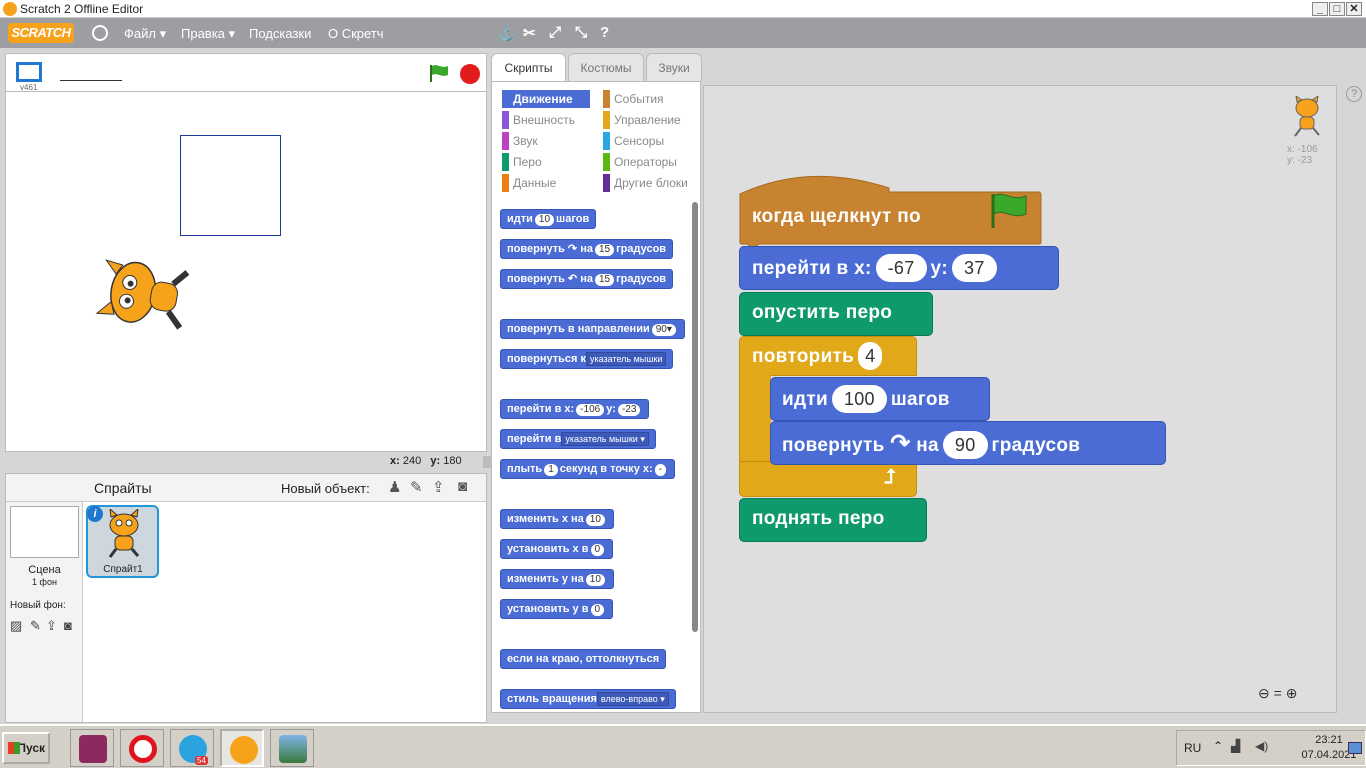  What do you see at coordinates (44, 532) in the screenshot?
I see `stage-thumbnail` at bounding box center [44, 532].